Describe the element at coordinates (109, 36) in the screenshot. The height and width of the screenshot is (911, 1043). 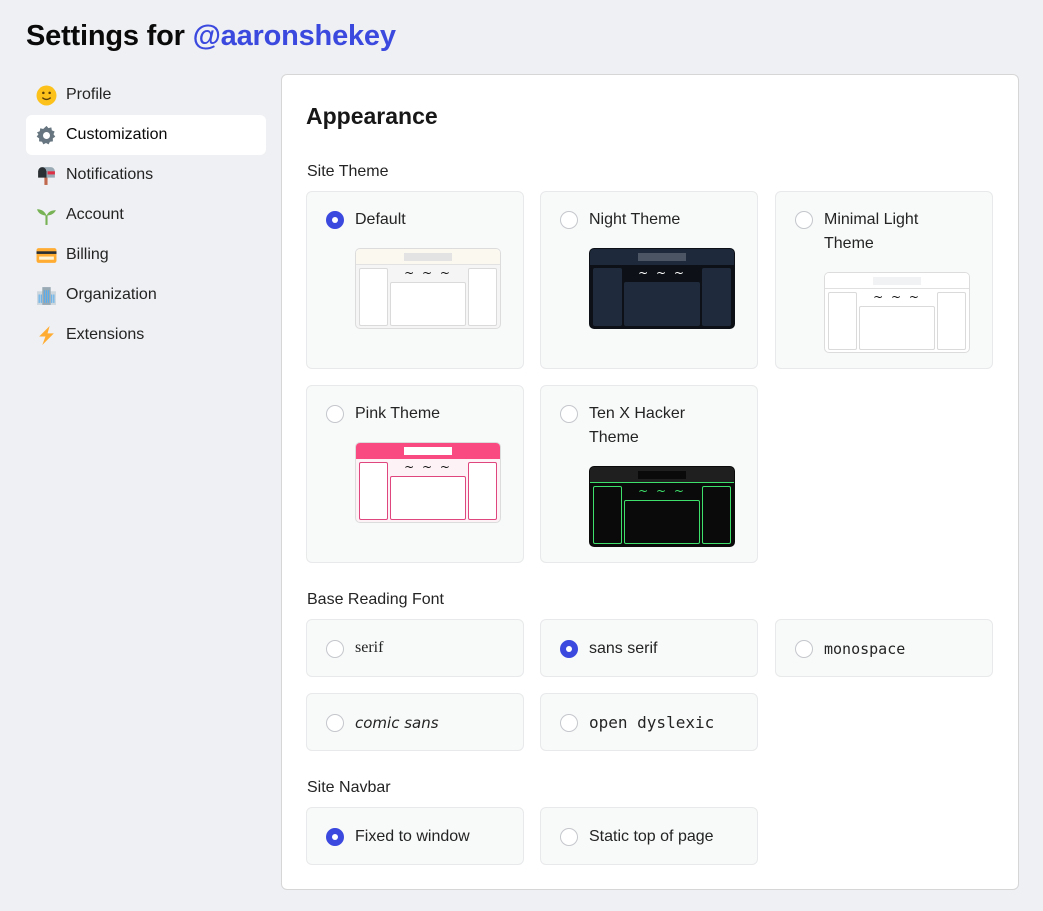
I see `page-title-prefix: Settings for` at that location.